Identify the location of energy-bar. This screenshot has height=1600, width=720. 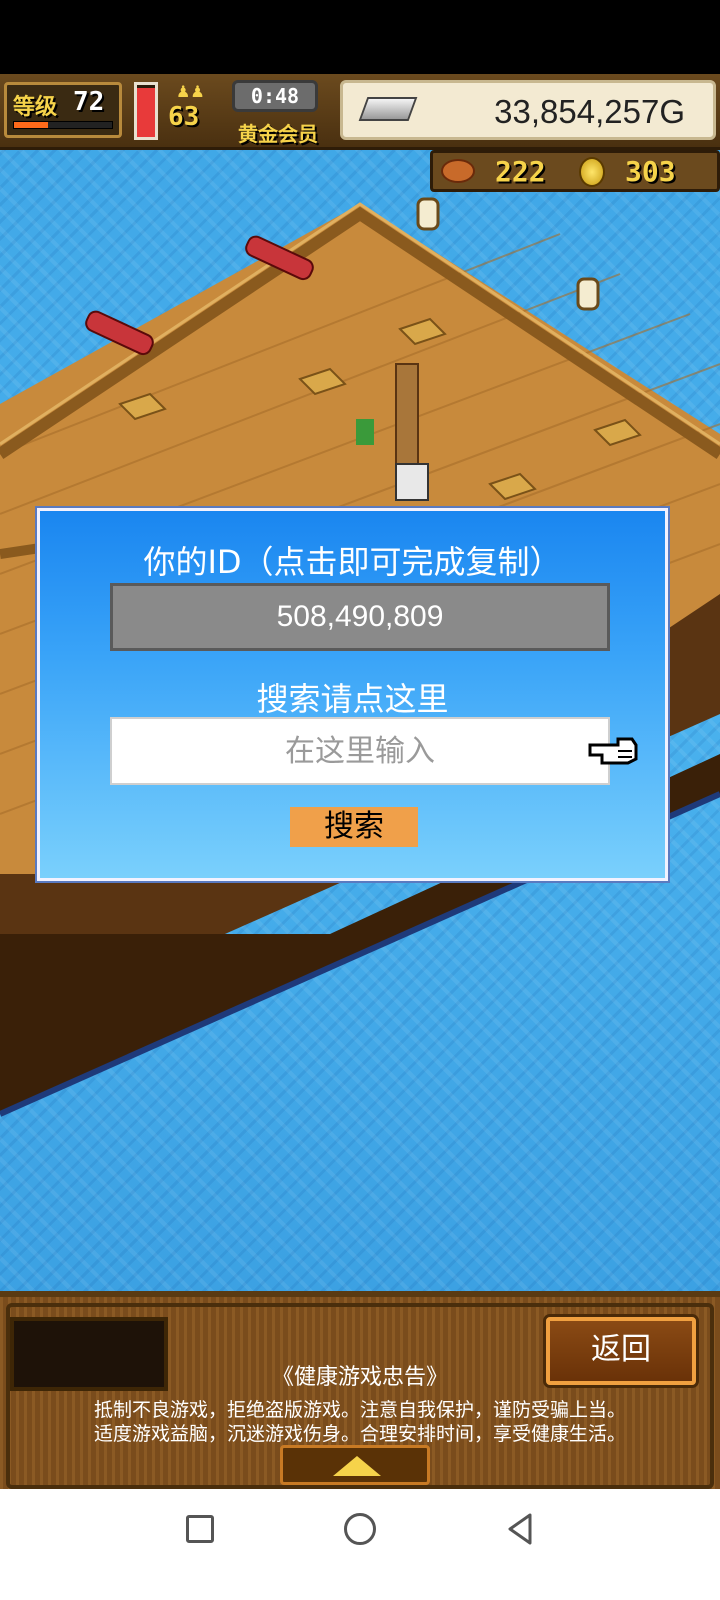
(146, 111).